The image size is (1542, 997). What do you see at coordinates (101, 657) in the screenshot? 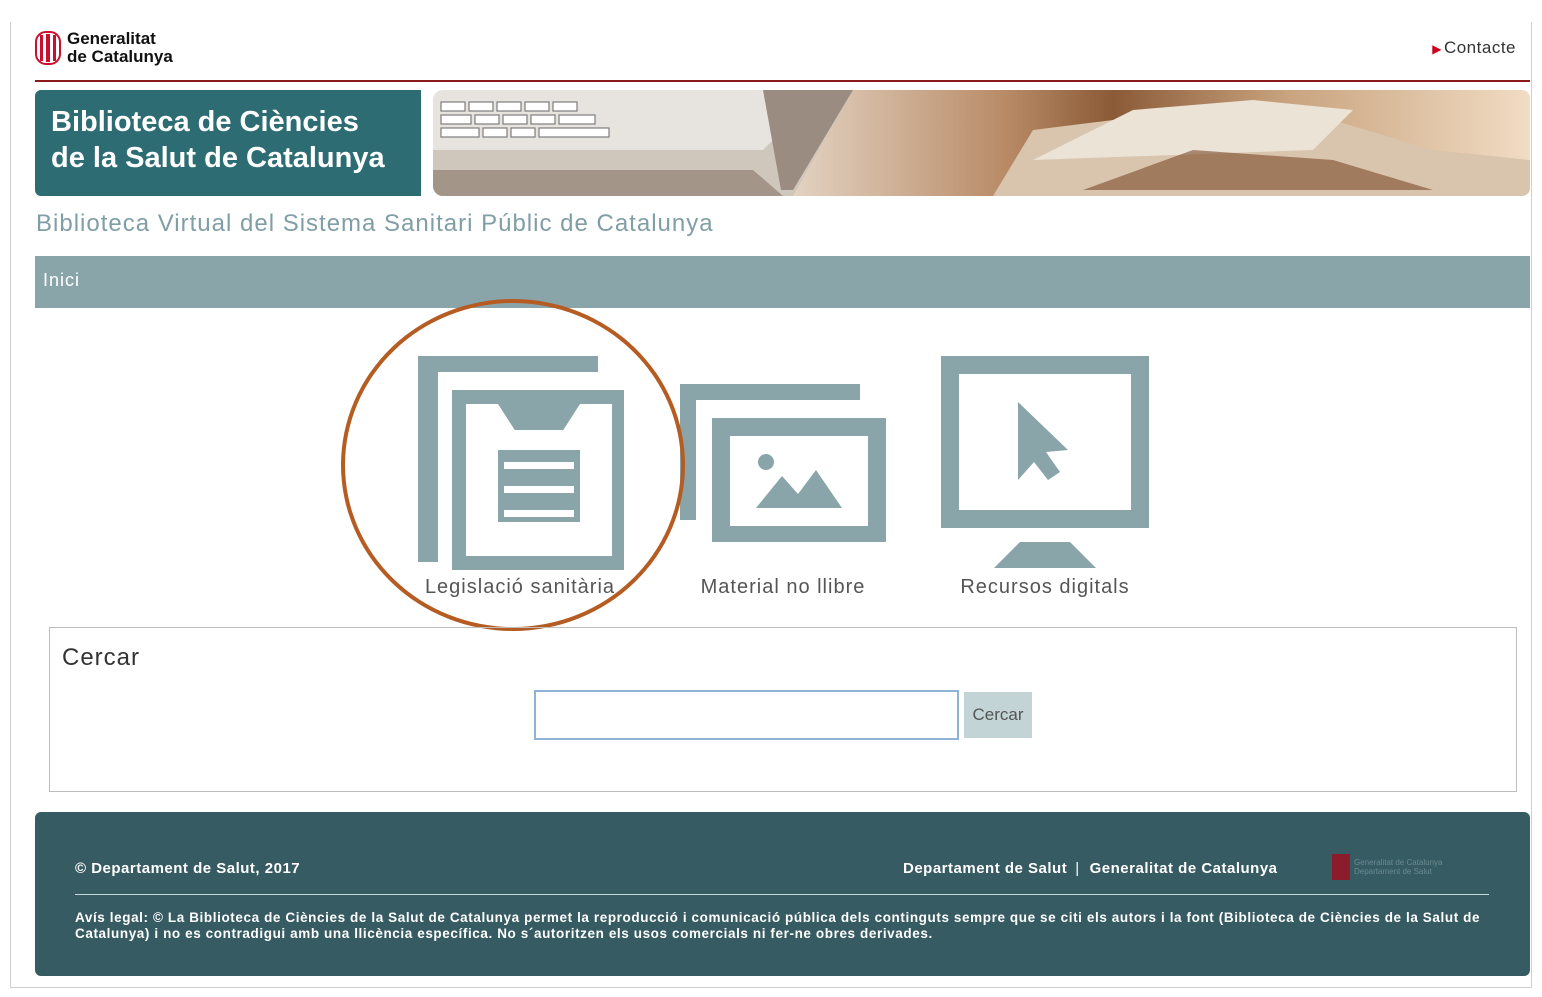
I see `search-heading: Cercar` at bounding box center [101, 657].